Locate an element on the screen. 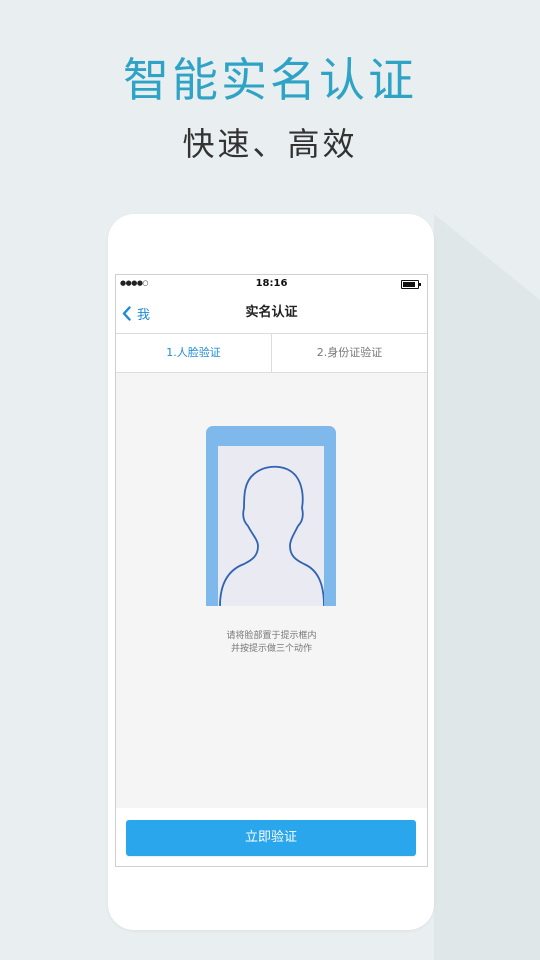 The width and height of the screenshot is (540, 960). instruction-text: 请将脸部置于提示框内 并按提示做三个动作 is located at coordinates (271, 643).